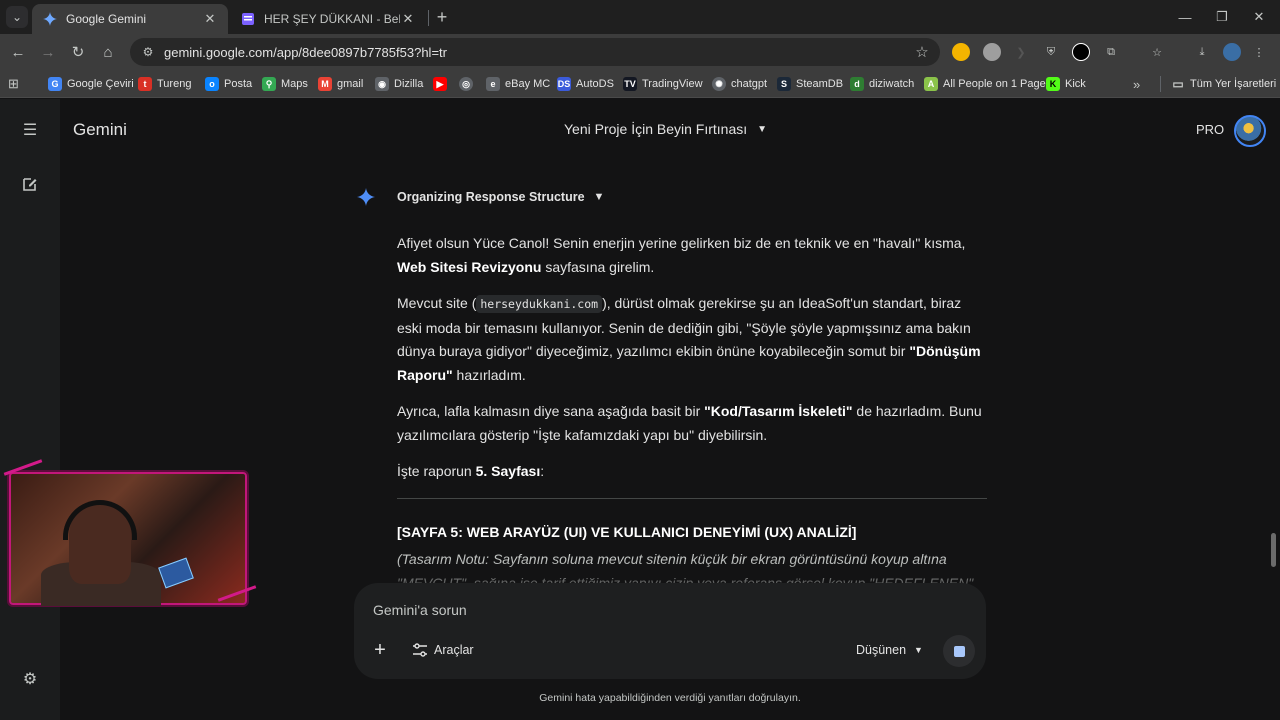  What do you see at coordinates (1051, 52) in the screenshot?
I see `shield-icon: ⛨` at bounding box center [1051, 52].